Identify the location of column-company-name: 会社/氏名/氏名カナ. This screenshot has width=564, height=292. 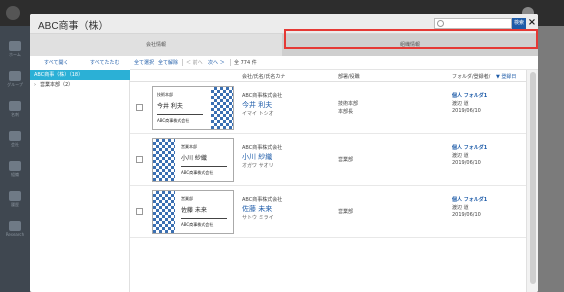
(264, 77).